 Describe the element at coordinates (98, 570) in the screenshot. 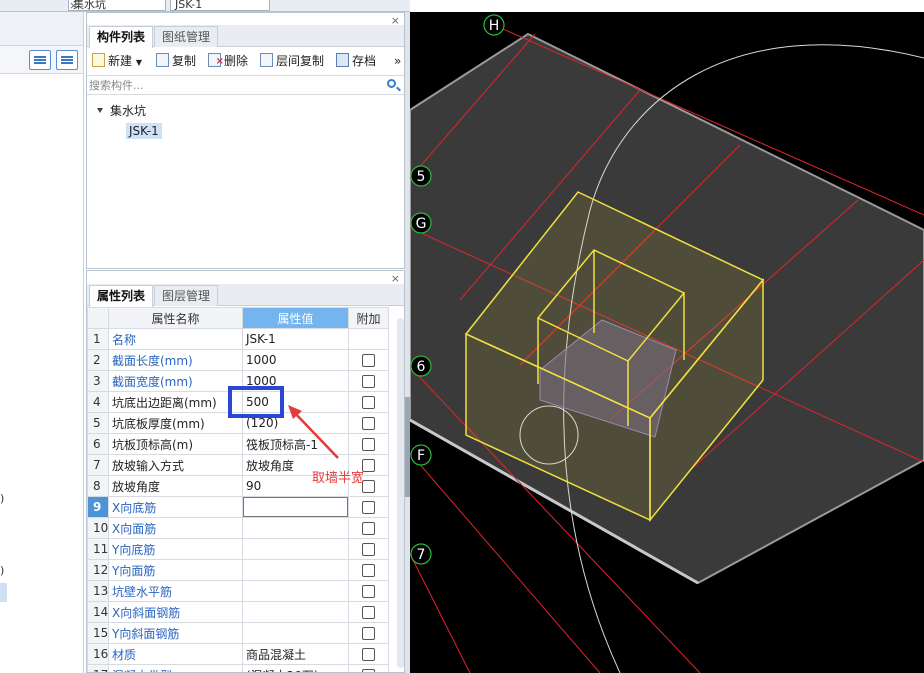

I see `row-number: 12` at that location.